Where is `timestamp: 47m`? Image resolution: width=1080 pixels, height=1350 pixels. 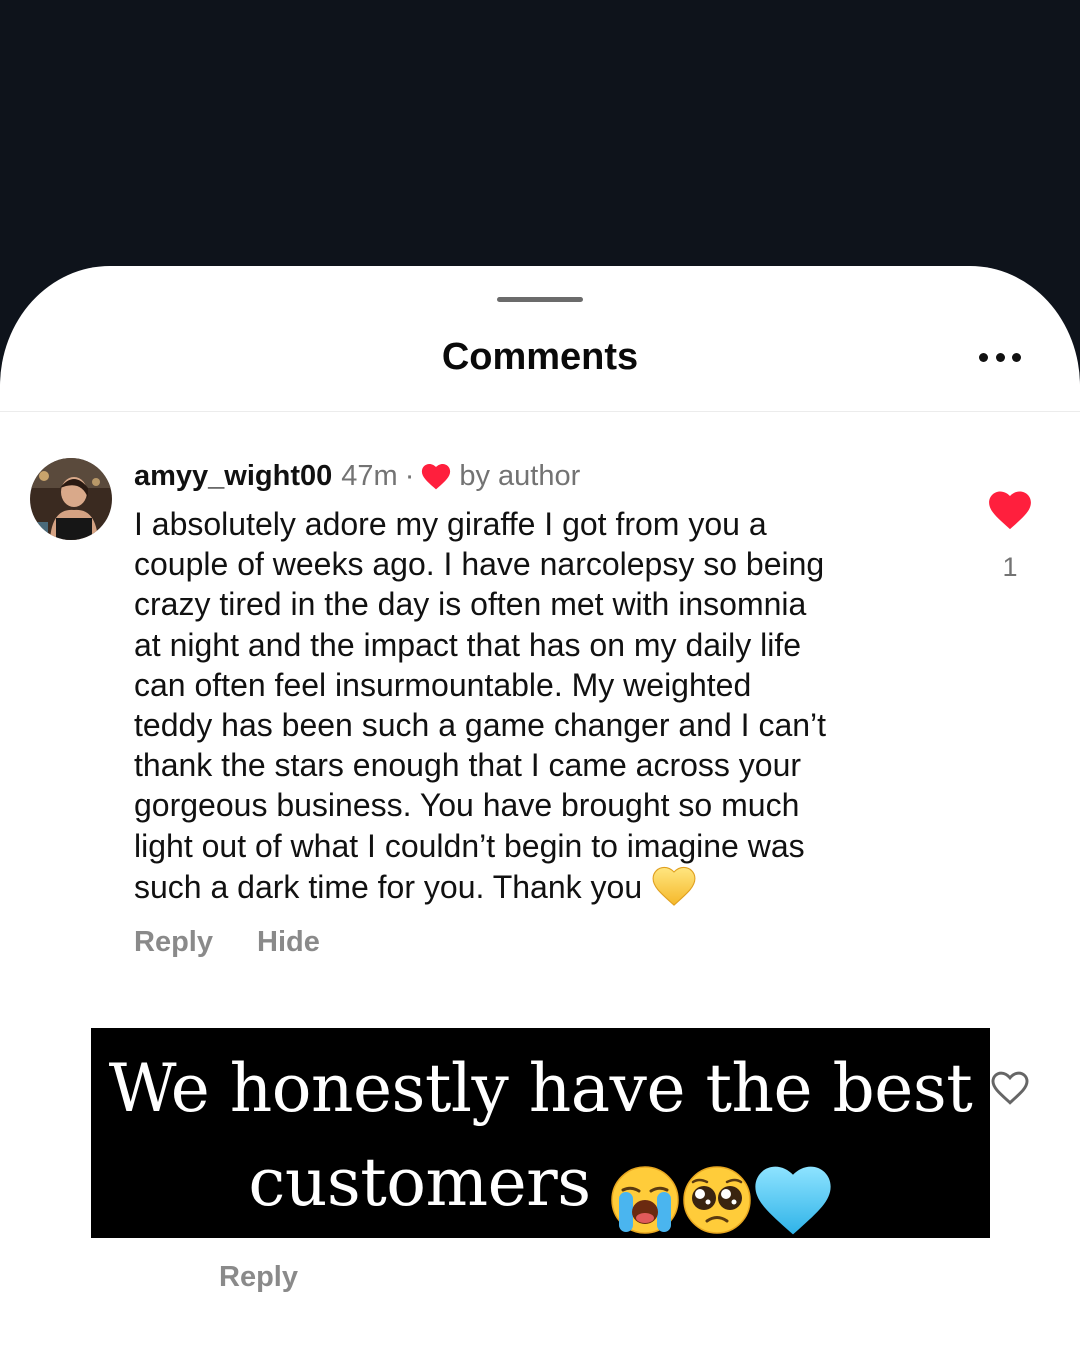
timestamp: 47m is located at coordinates (369, 475).